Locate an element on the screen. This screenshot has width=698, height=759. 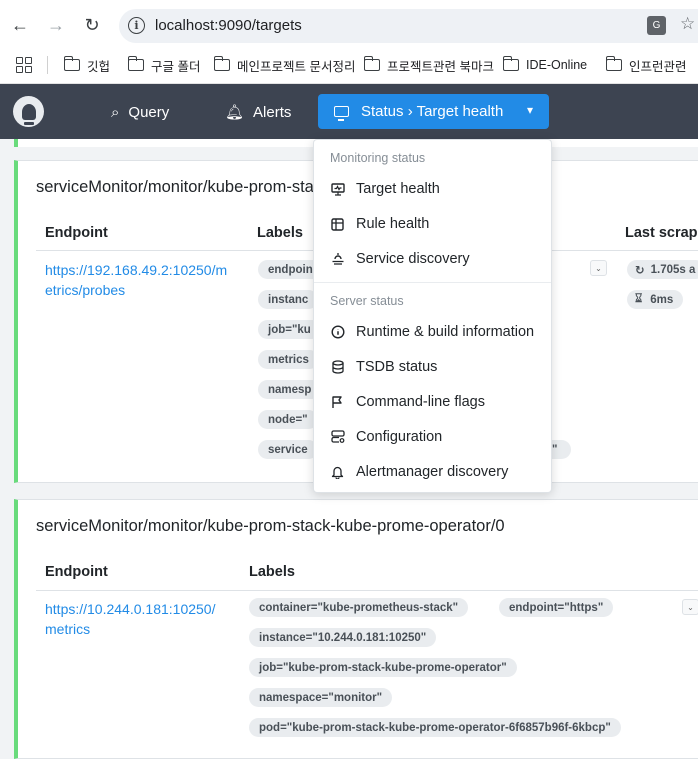
label-badge: job="ku is located at coordinates (289, 329).